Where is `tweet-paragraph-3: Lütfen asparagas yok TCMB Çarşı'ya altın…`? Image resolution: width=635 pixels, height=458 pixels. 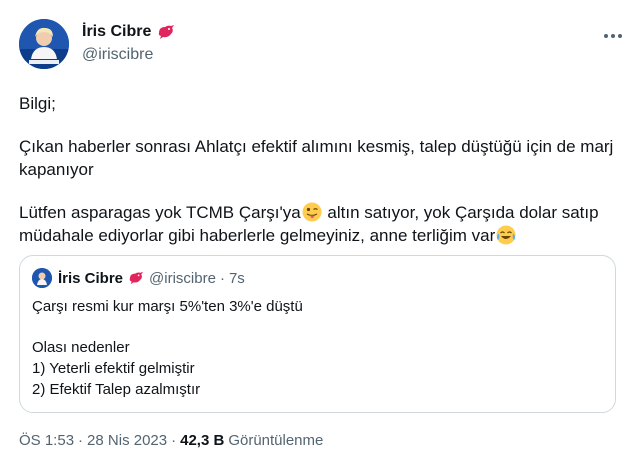 tweet-paragraph-3: Lütfen asparagas yok TCMB Çarşı'ya altın… is located at coordinates (319, 224).